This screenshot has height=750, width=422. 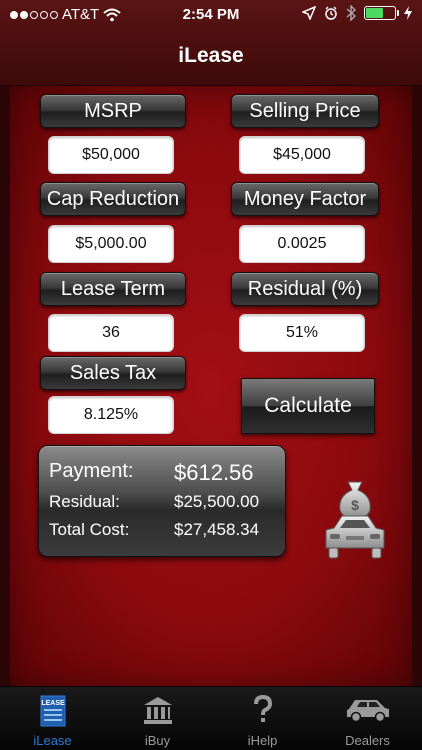 What do you see at coordinates (381, 13) in the screenshot?
I see `battery-icon` at bounding box center [381, 13].